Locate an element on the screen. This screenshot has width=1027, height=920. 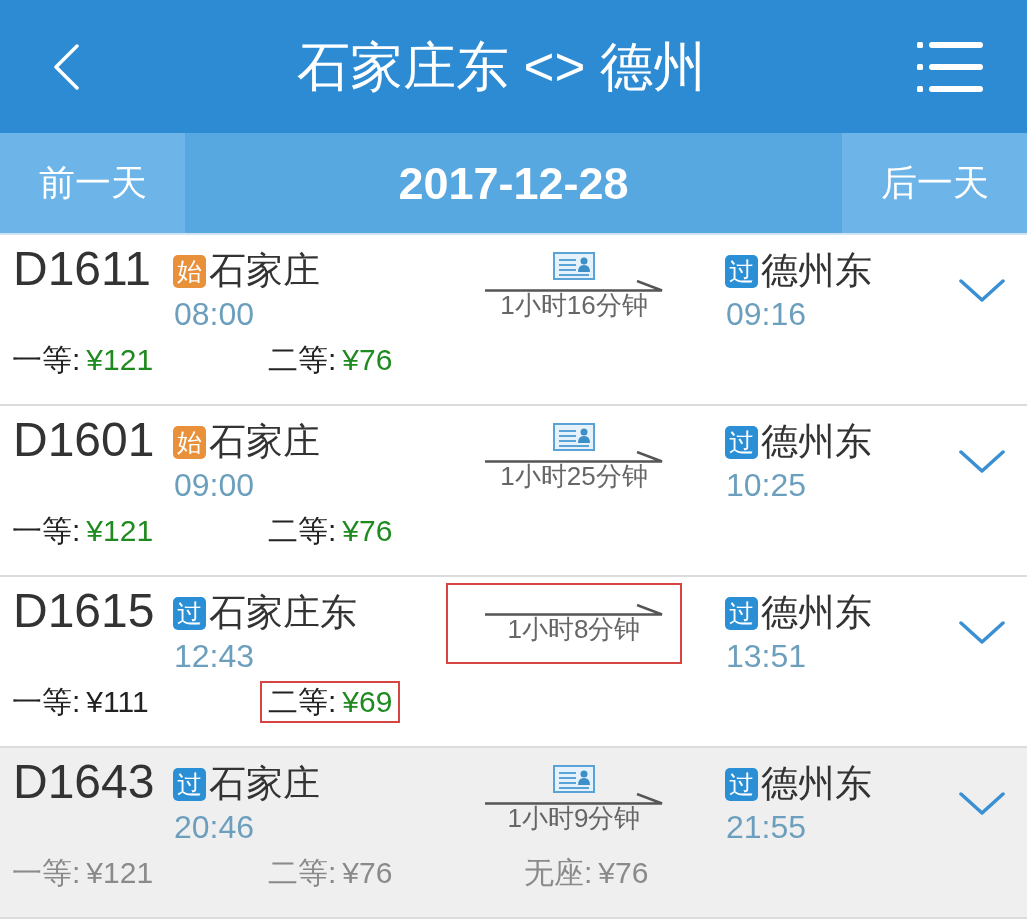
train-number: D1611 is located at coordinates (82, 268).